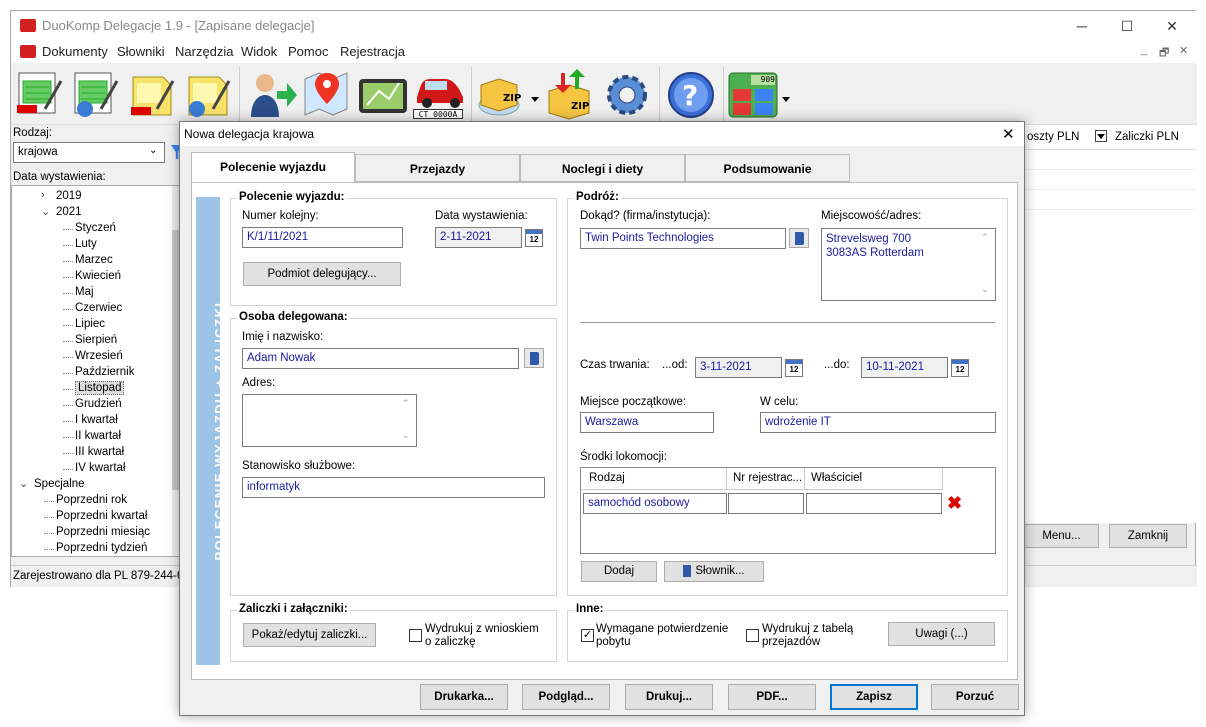  What do you see at coordinates (209, 95) in the screenshot?
I see `order-yellow-foreign-icon` at bounding box center [209, 95].